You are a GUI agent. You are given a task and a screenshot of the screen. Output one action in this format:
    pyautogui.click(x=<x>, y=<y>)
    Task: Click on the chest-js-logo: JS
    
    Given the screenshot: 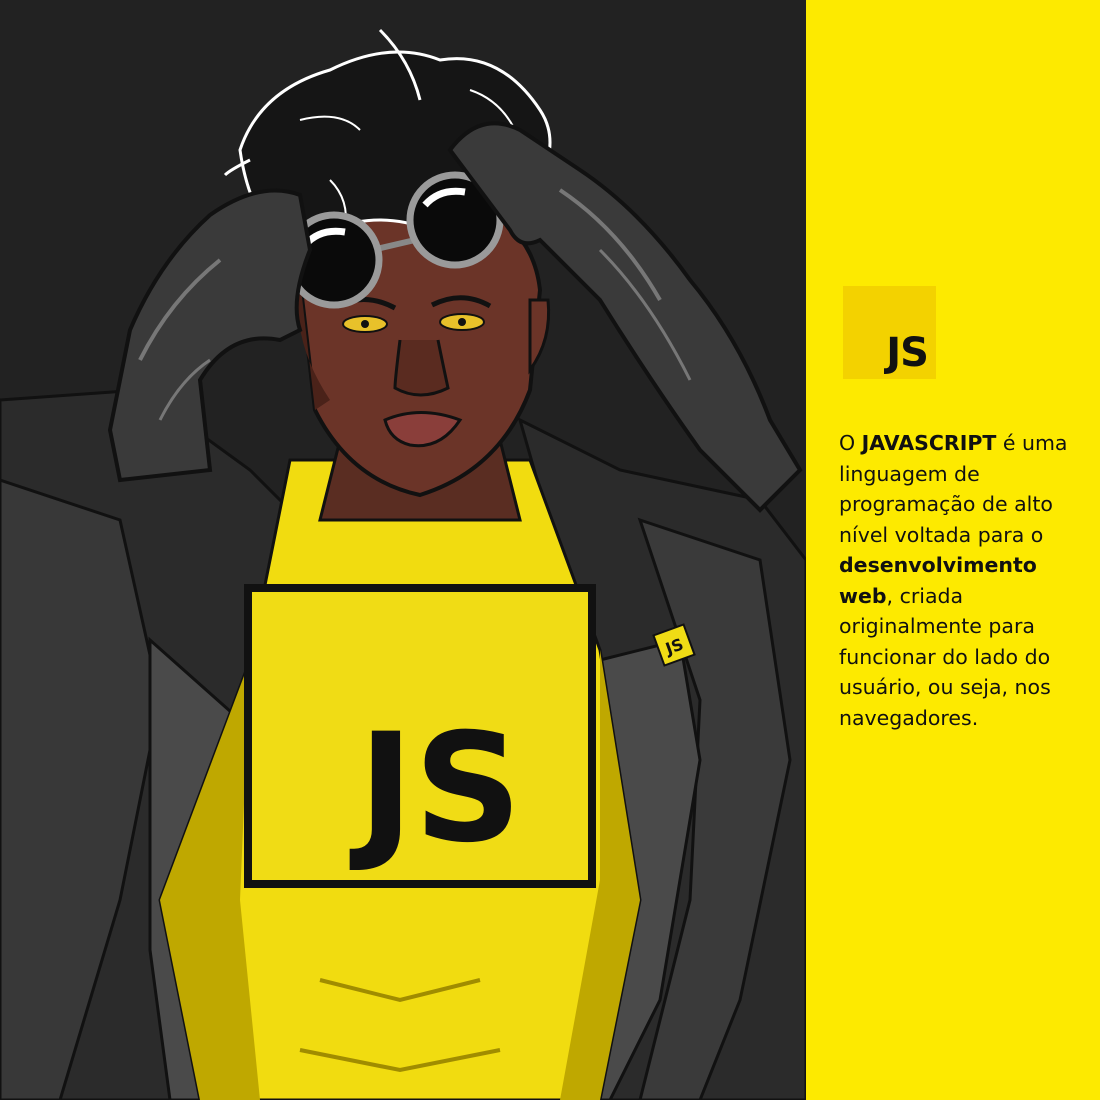 What is the action you would take?
    pyautogui.click(x=420, y=736)
    